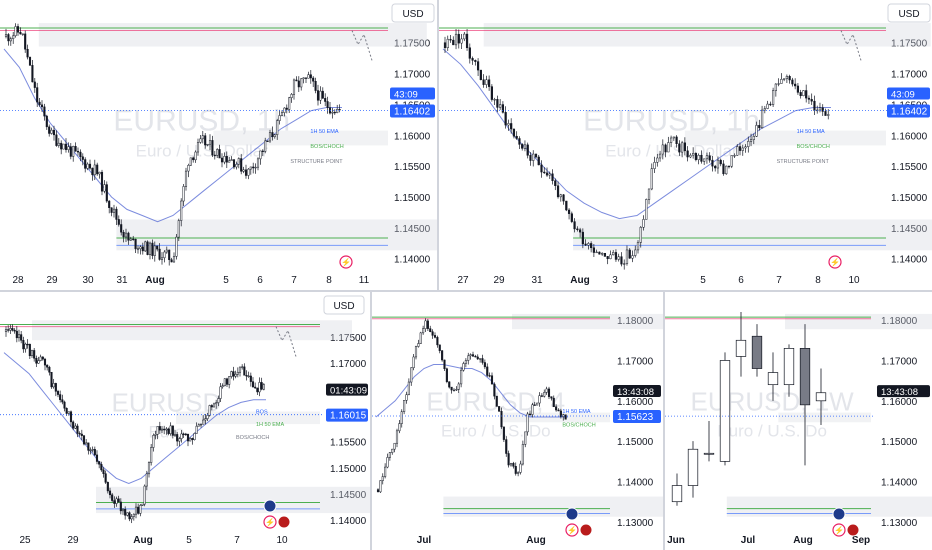  What do you see at coordinates (326, 147) in the screenshot?
I see `chart-annotation: BOS/CHOCH` at bounding box center [326, 147].